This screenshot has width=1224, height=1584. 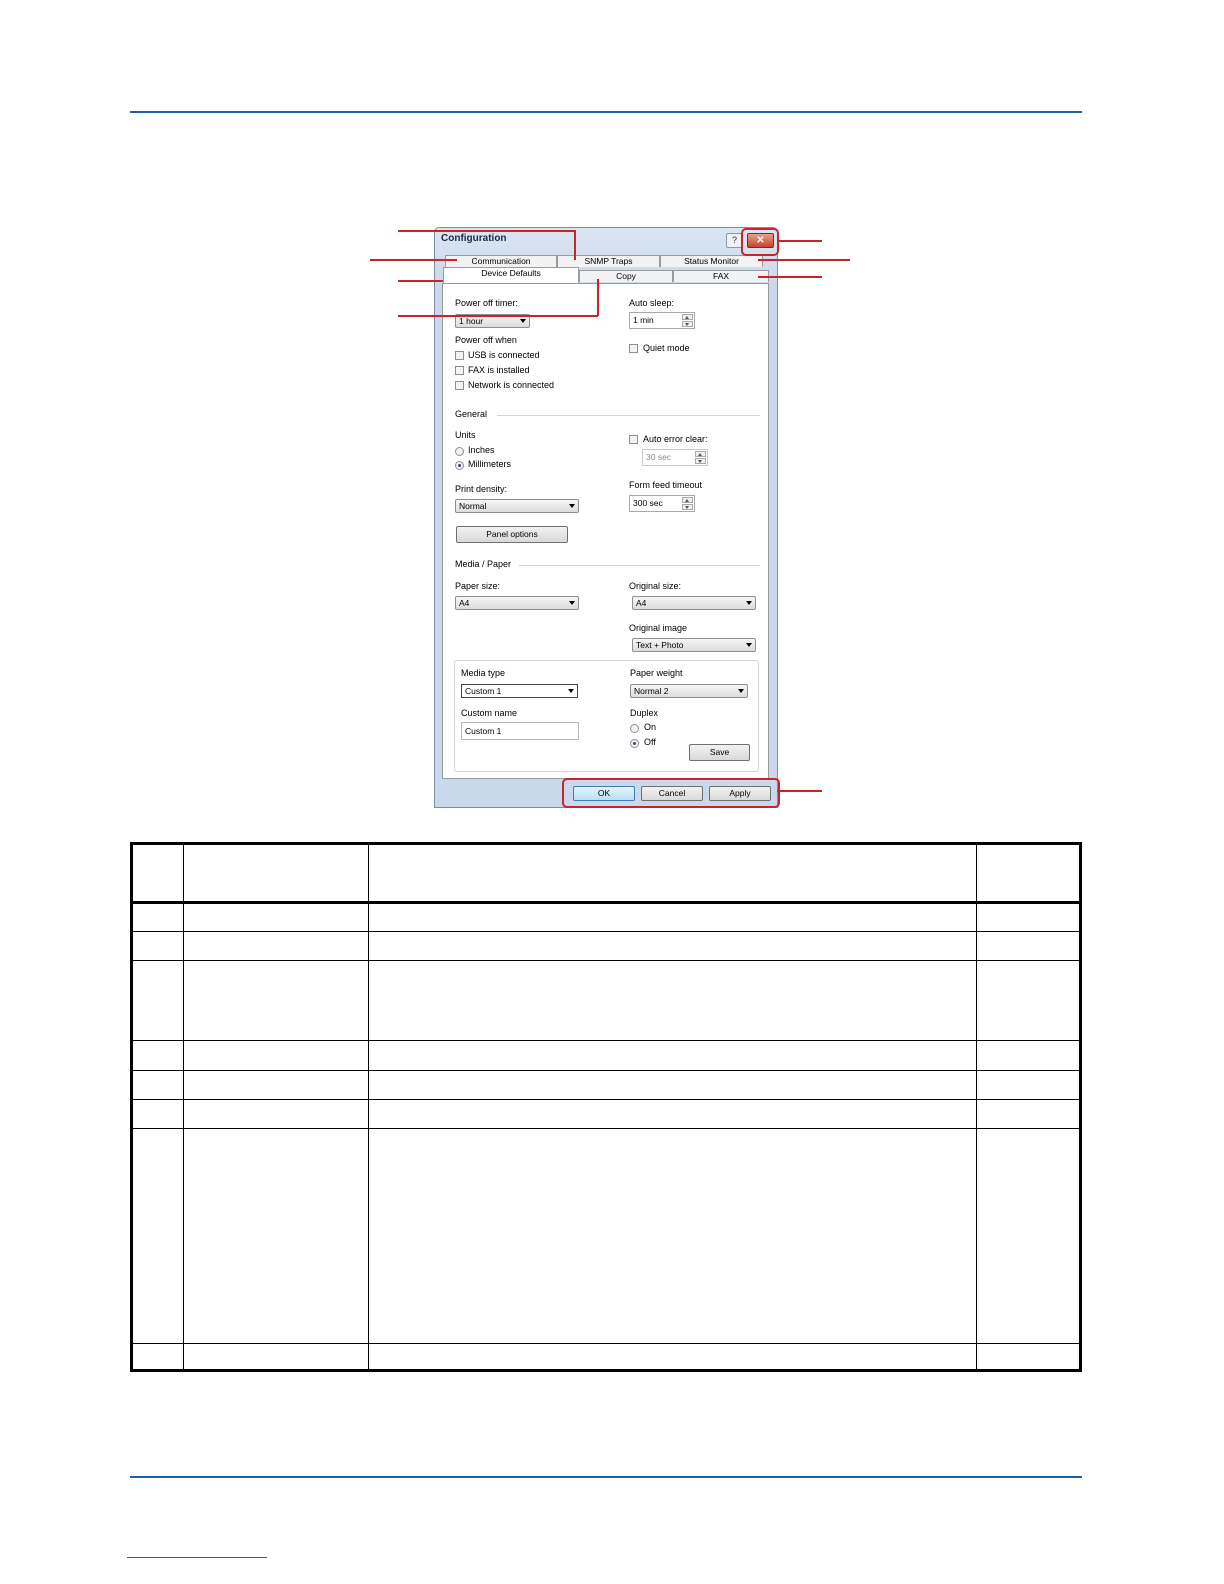 I want to click on callout-line-copy, so click(x=498, y=316).